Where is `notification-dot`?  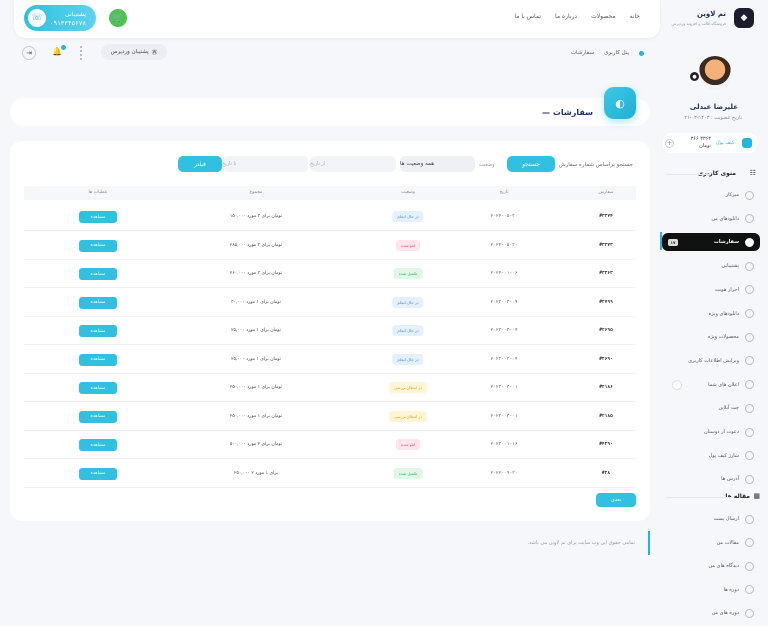
notification-dot is located at coordinates (63, 47).